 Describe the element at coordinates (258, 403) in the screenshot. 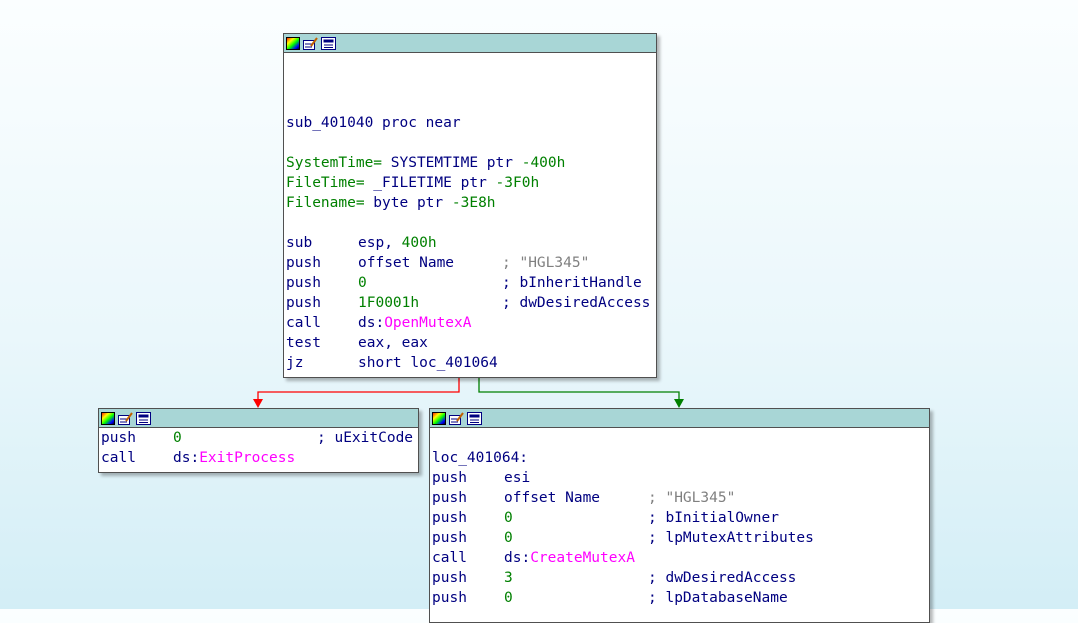

I see `edge-false-arrowhead` at that location.